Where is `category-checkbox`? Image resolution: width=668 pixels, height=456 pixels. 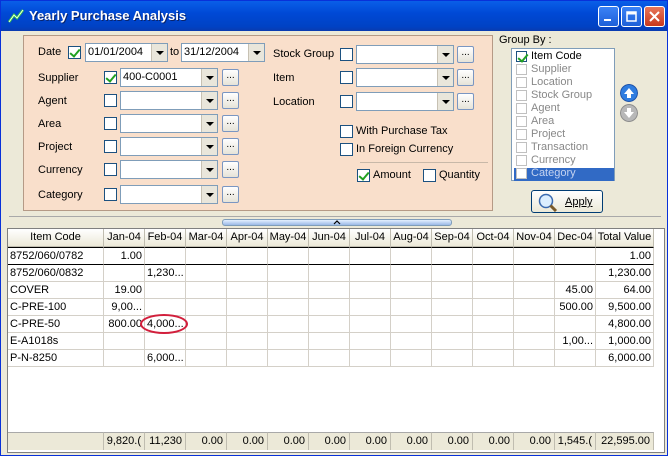 category-checkbox is located at coordinates (110, 194).